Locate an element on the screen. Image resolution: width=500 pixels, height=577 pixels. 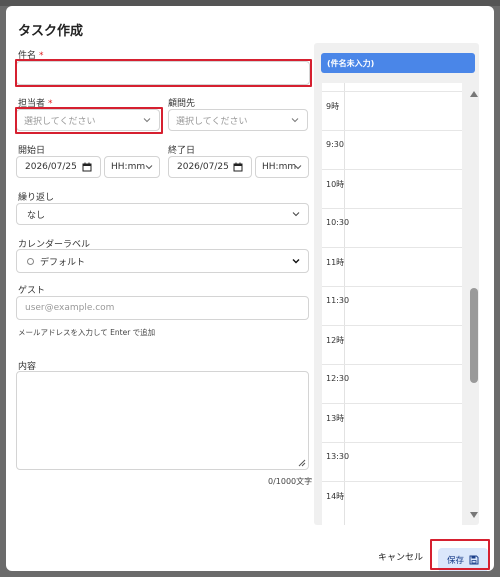
time-slot: 13:30 is located at coordinates (392, 461).